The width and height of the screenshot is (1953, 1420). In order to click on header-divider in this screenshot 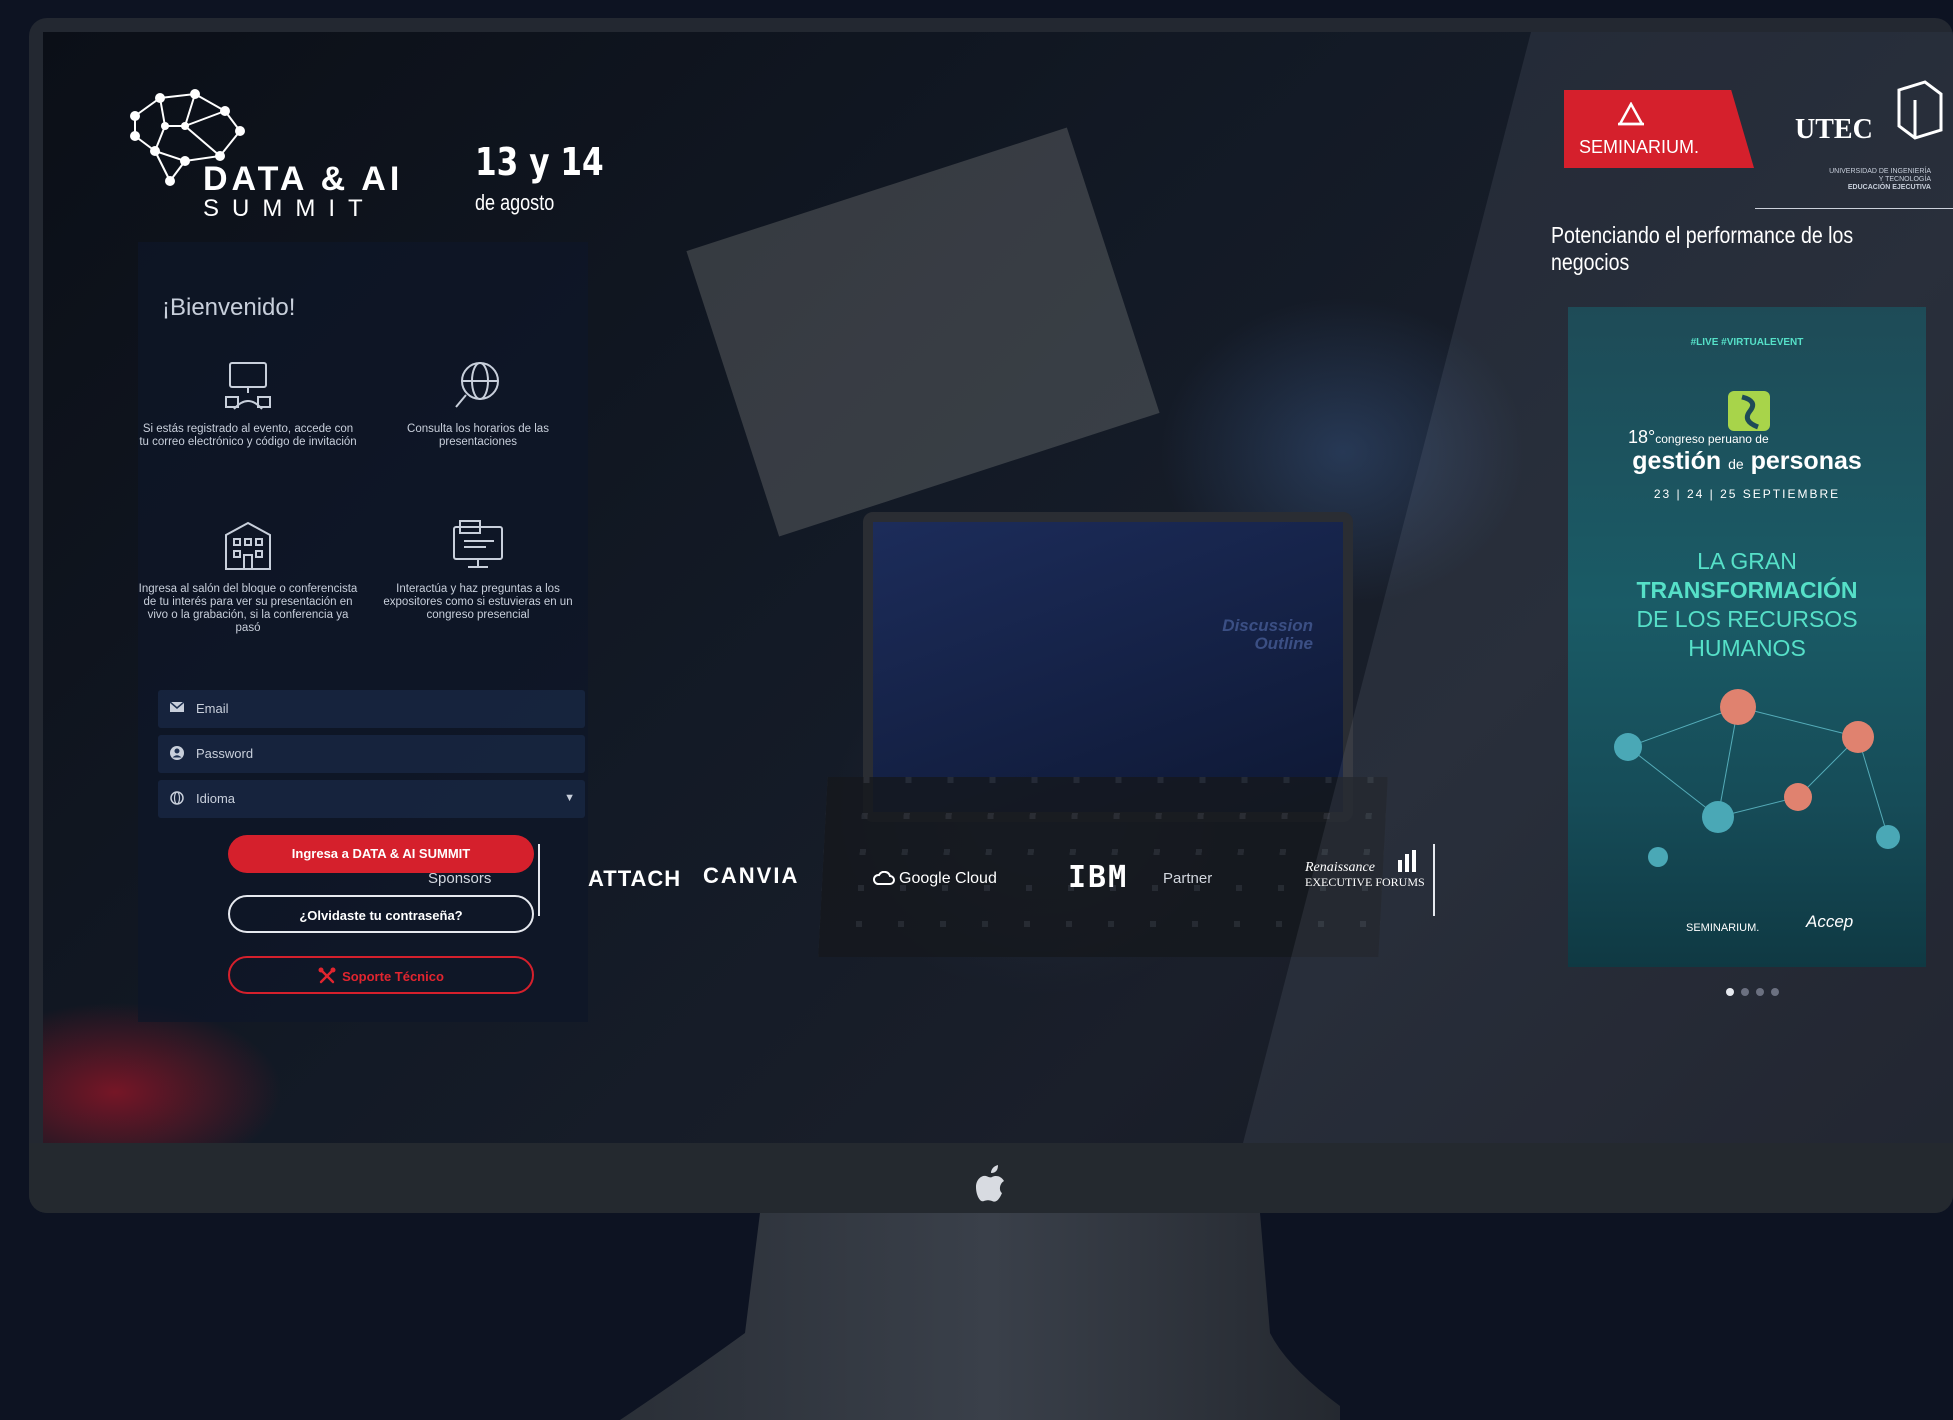, I will do `click(1854, 208)`.